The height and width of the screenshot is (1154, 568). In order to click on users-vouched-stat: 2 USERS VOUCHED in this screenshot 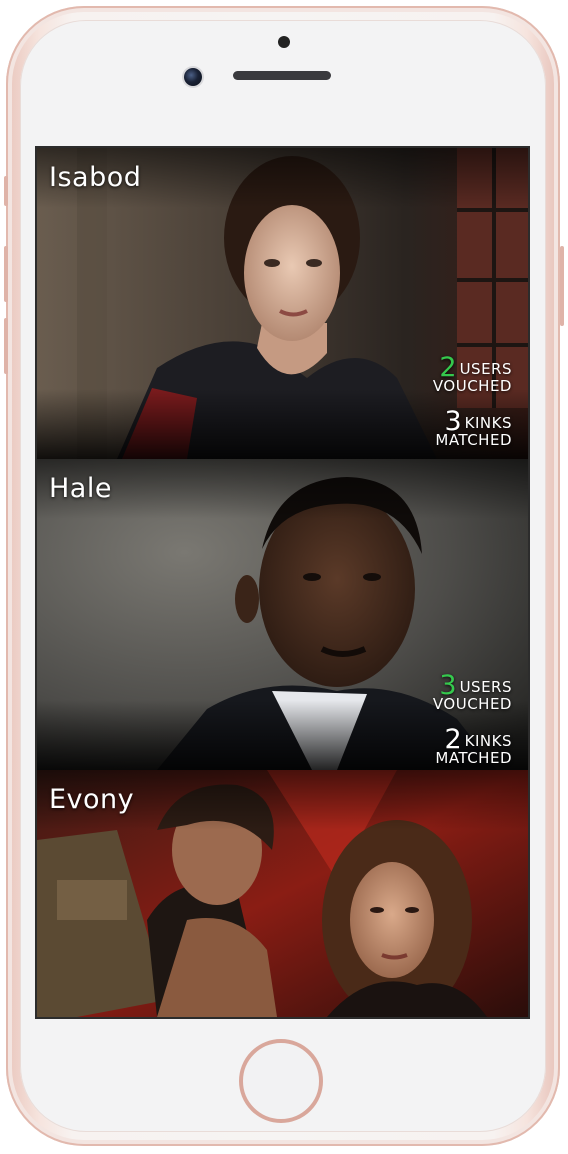, I will do `click(472, 374)`.